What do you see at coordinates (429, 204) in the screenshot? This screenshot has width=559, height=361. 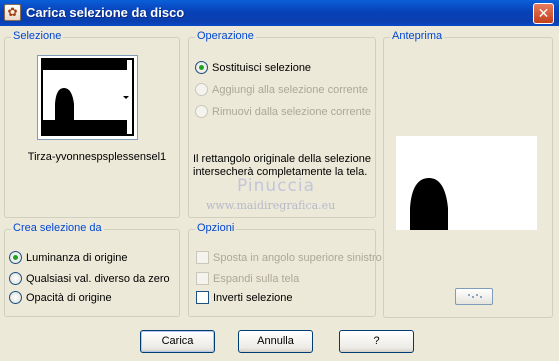 I see `preview-shape-icon` at bounding box center [429, 204].